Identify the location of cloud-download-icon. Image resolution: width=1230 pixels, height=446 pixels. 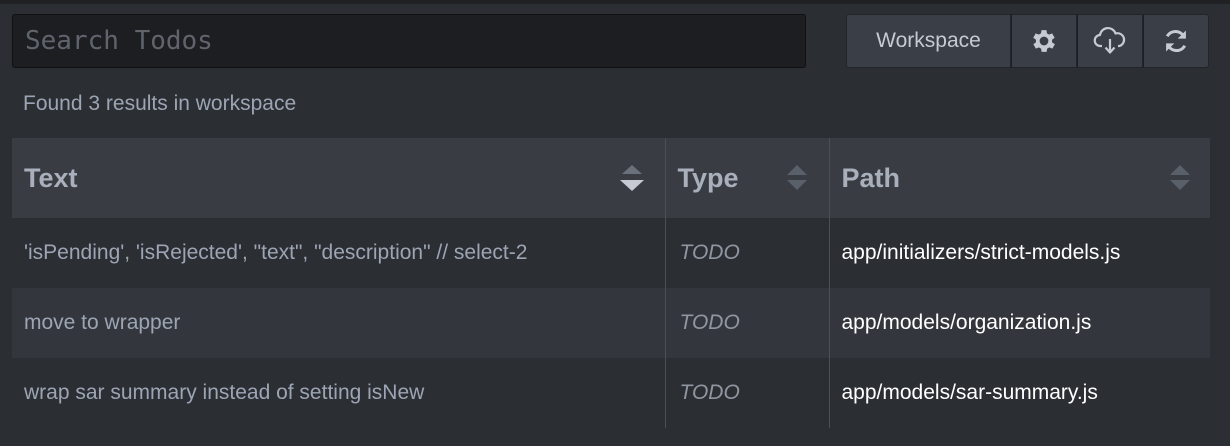
(1109, 40).